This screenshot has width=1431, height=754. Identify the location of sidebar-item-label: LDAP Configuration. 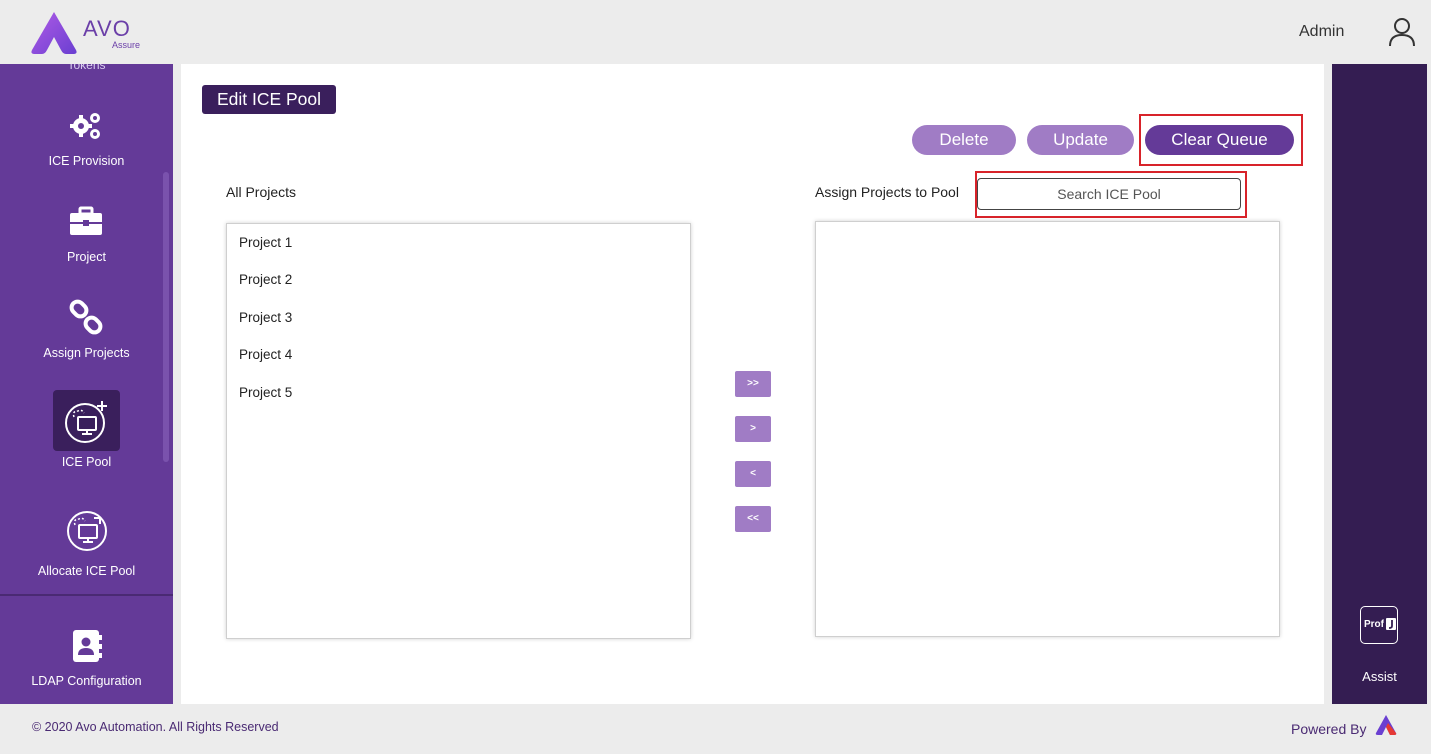
(86, 681).